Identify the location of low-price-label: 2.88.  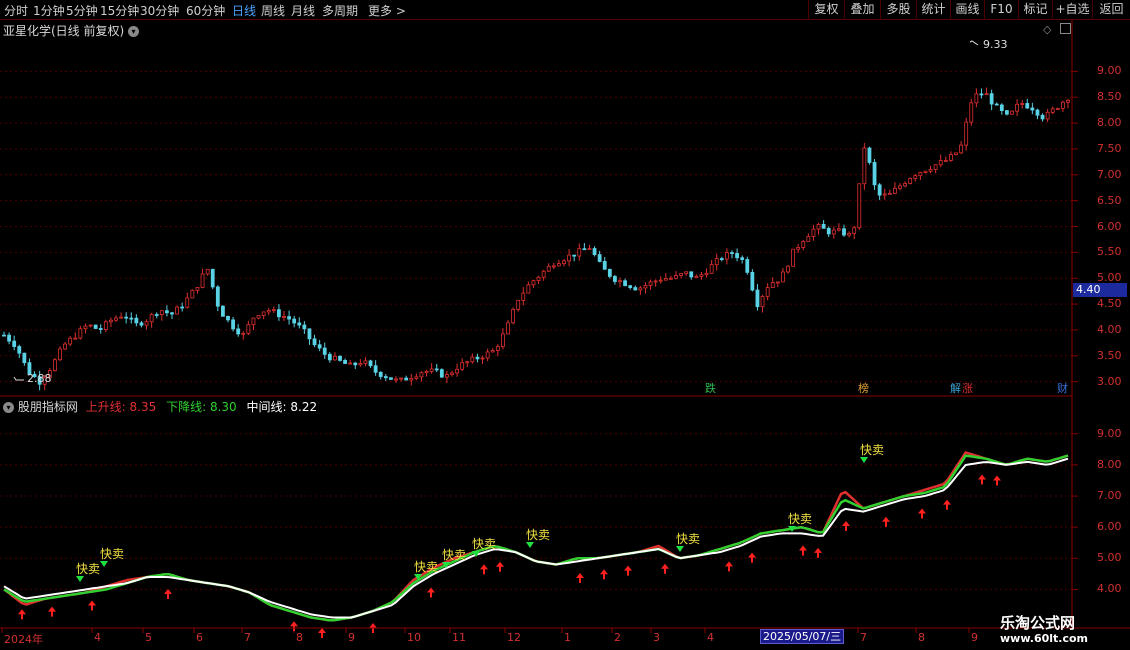
(39, 378).